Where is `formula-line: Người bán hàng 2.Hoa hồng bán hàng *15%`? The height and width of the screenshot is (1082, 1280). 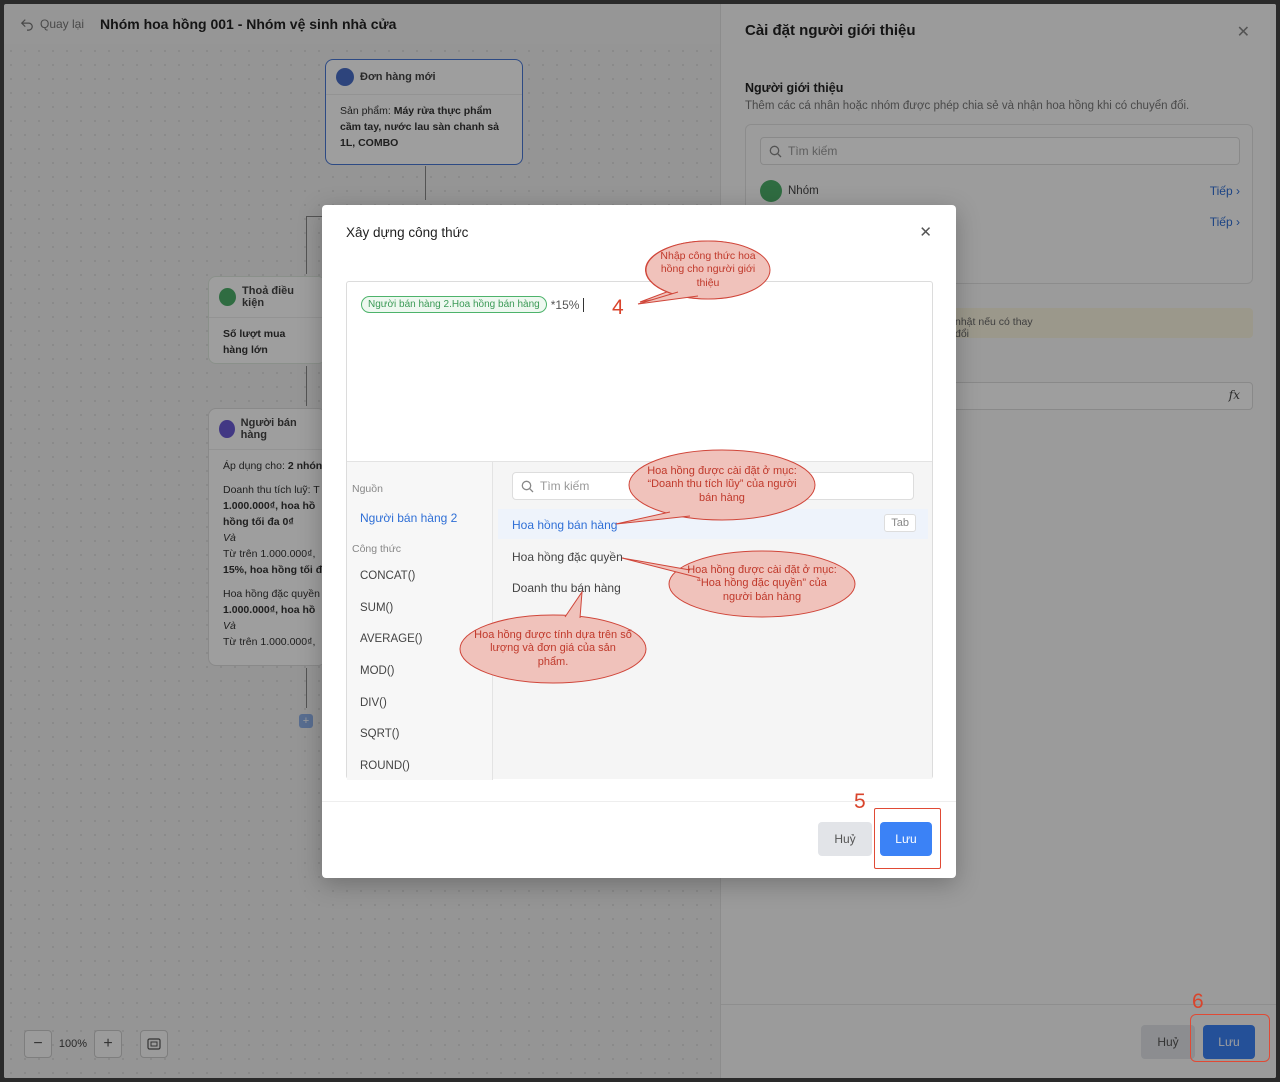 formula-line: Người bán hàng 2.Hoa hồng bán hàng *15% is located at coordinates (473, 304).